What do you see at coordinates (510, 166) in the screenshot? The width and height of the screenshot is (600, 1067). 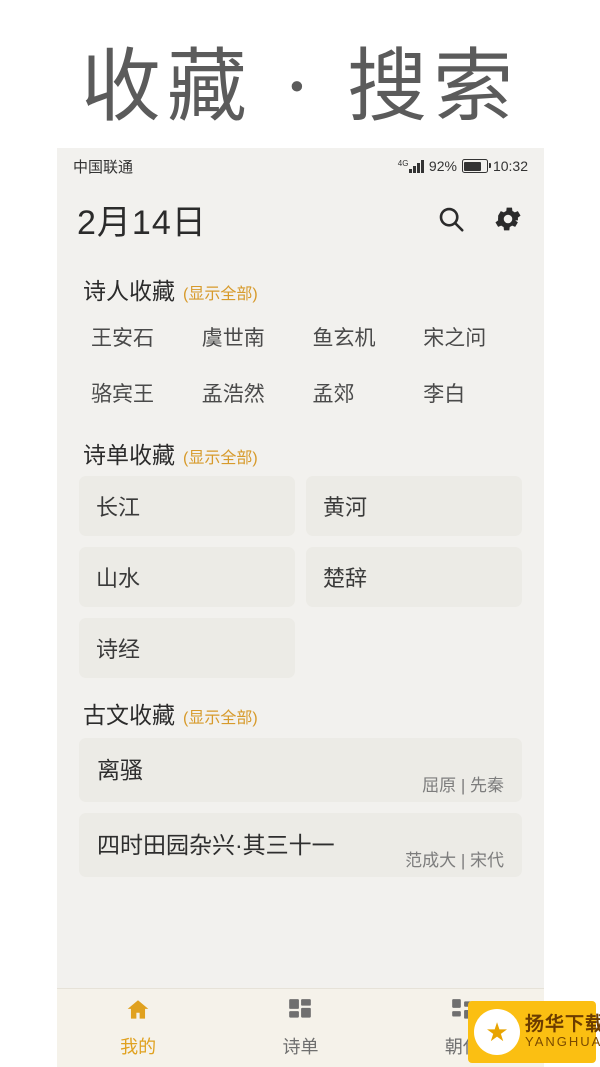 I see `clock-label: 10:32` at bounding box center [510, 166].